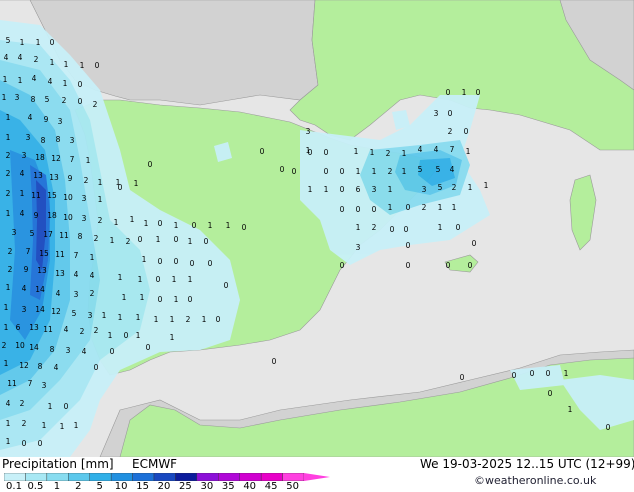 The height and width of the screenshot is (492, 634). I want to click on credit-link: ©weatheronline.co.uk, so click(535, 480).